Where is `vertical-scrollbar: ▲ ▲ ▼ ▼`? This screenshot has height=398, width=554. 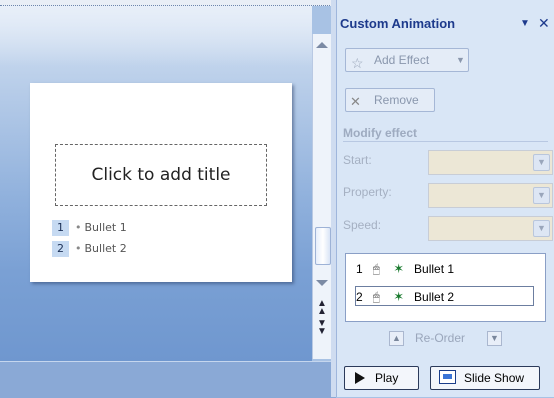
vertical-scrollbar: ▲ ▲ ▼ ▼ is located at coordinates (322, 196).